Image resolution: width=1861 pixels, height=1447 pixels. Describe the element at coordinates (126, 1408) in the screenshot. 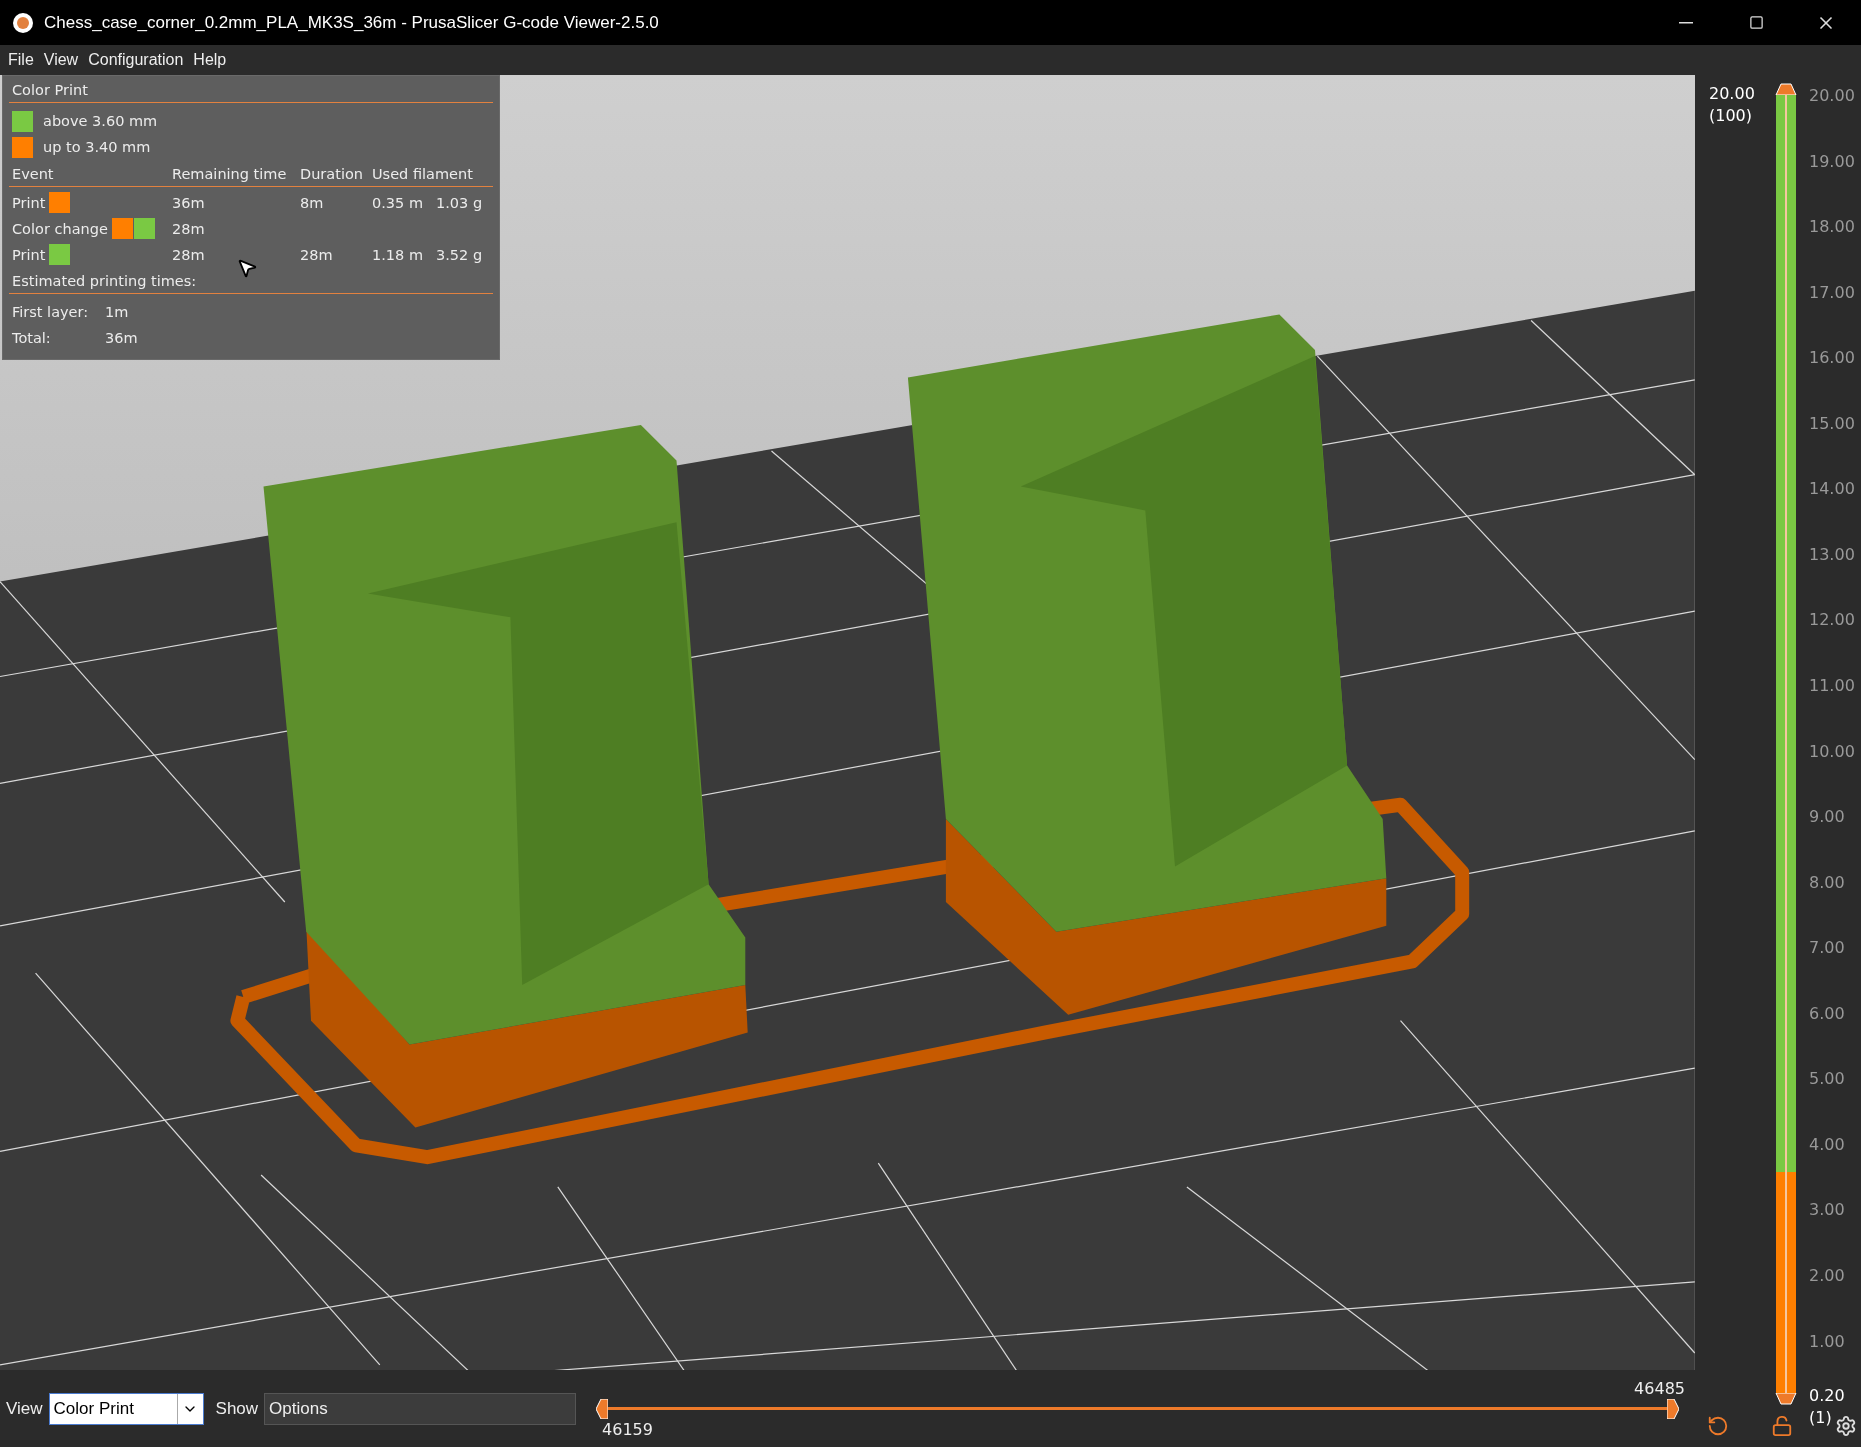

I see `view-select: Color Print` at that location.